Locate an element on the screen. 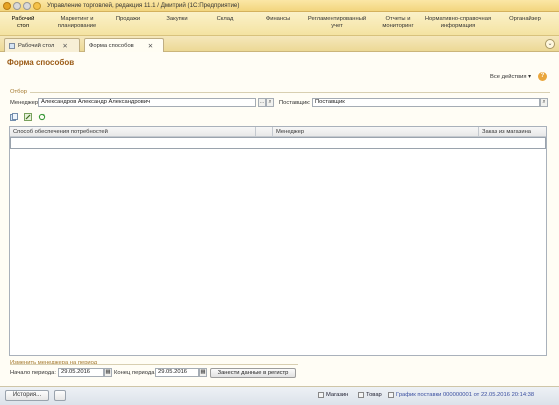 Image resolution: width=559 pixels, height=405 pixels. tab-methods-form: Форма способов ✕ is located at coordinates (124, 45).